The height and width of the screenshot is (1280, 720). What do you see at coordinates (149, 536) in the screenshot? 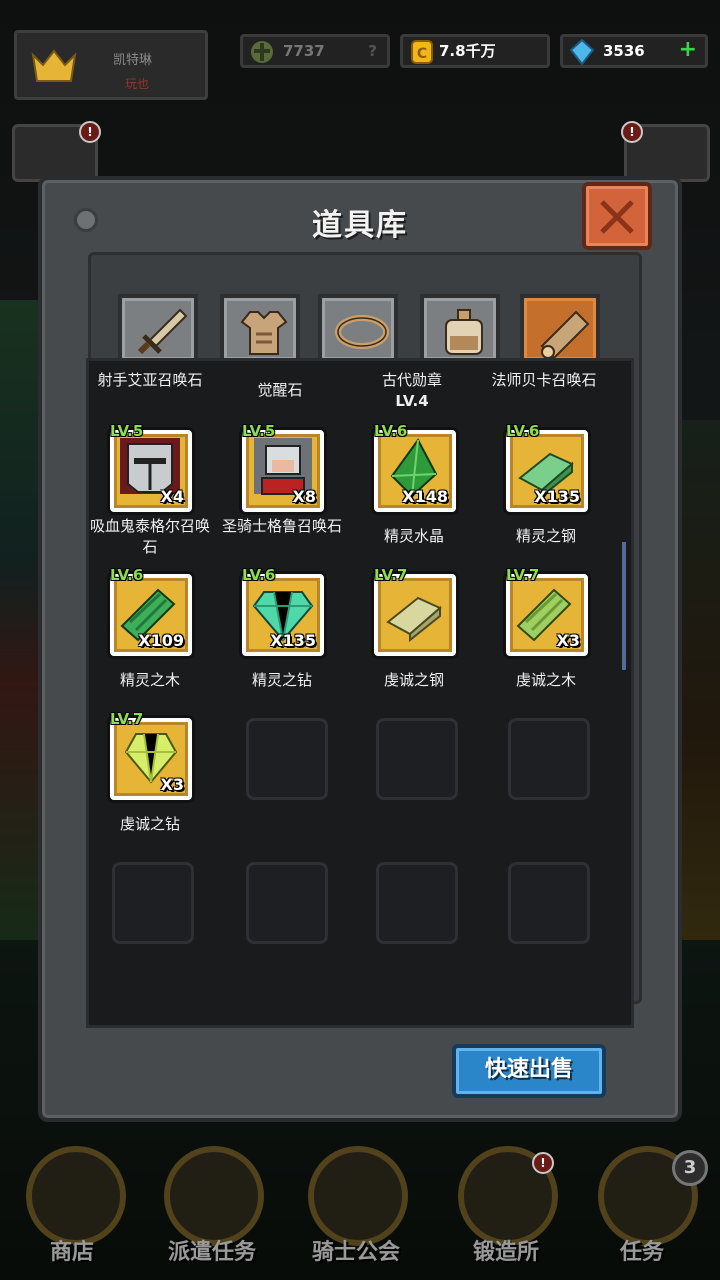
I see `item-name: 吸血鬼泰格尔召唤石` at bounding box center [149, 536].